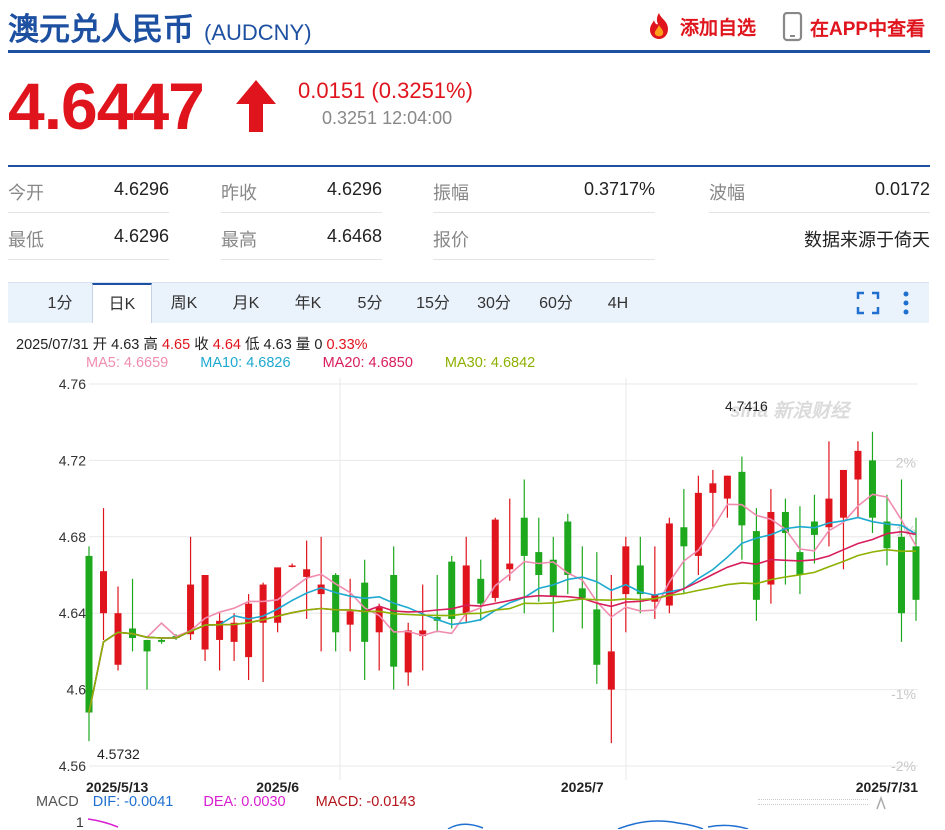  What do you see at coordinates (868, 29) in the screenshot?
I see `view-in-app-label: 在APP中查看` at bounding box center [868, 29].